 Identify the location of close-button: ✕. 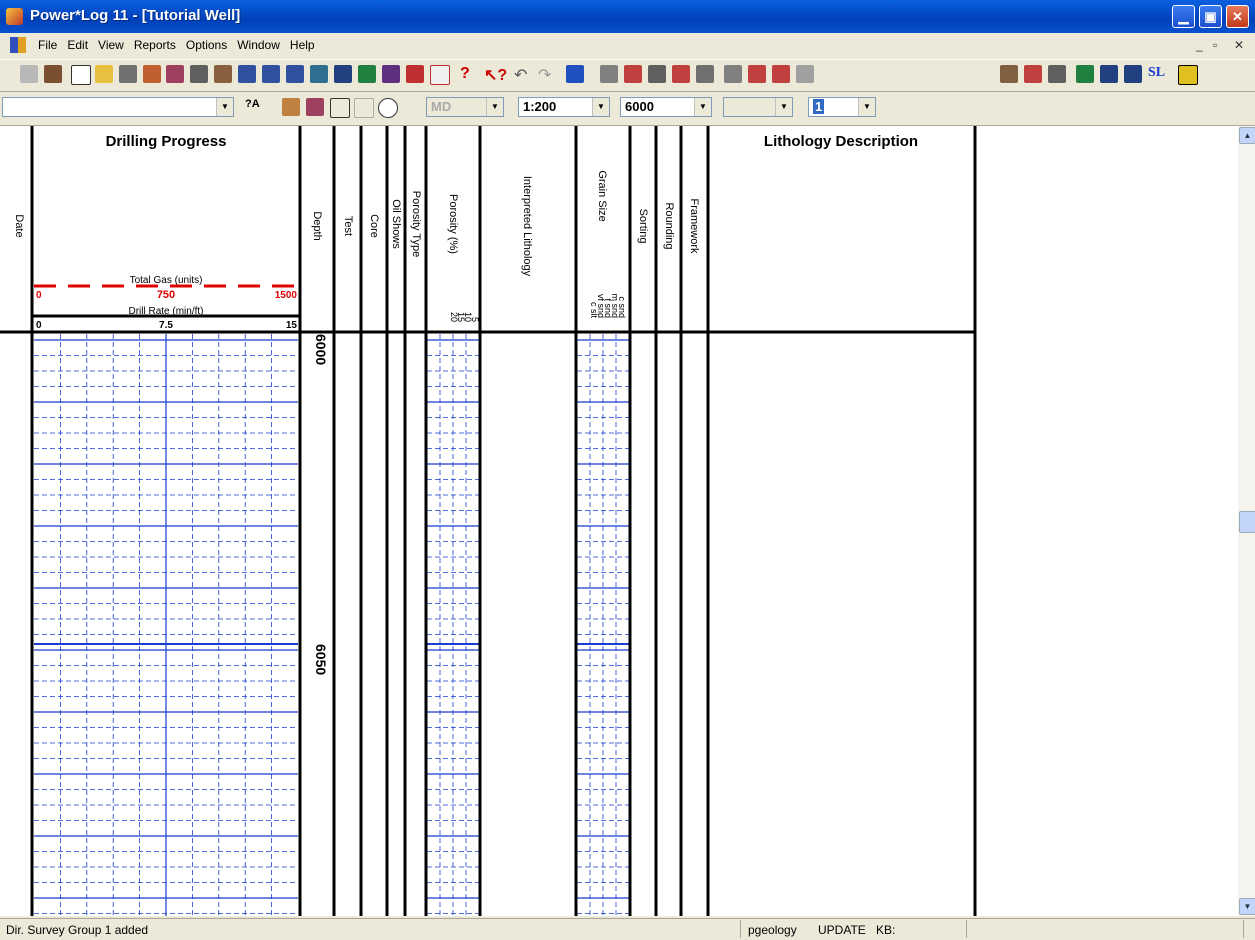
(1237, 16).